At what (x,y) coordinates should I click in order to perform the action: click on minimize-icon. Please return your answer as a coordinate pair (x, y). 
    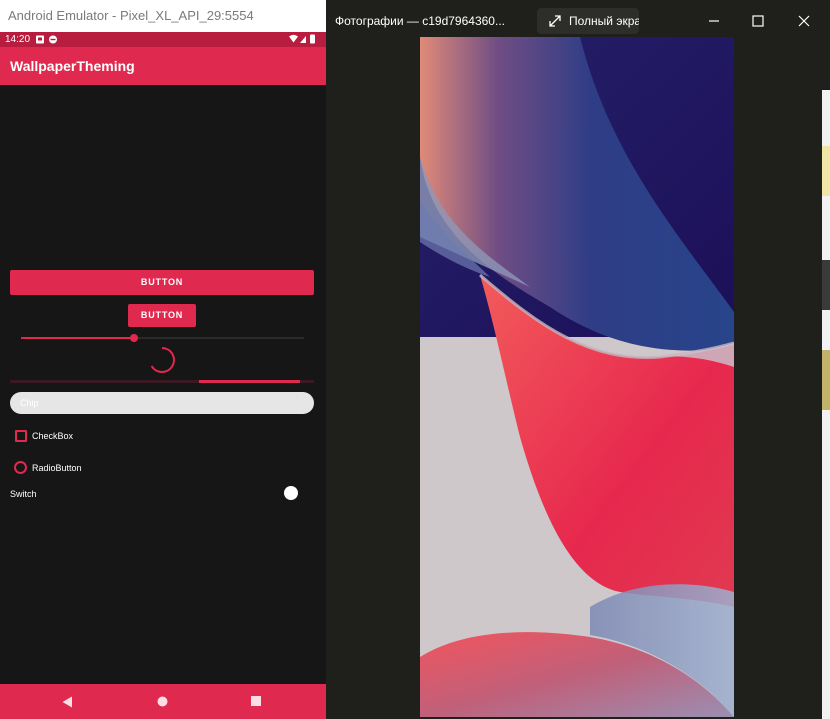
    Looking at the image, I should click on (714, 21).